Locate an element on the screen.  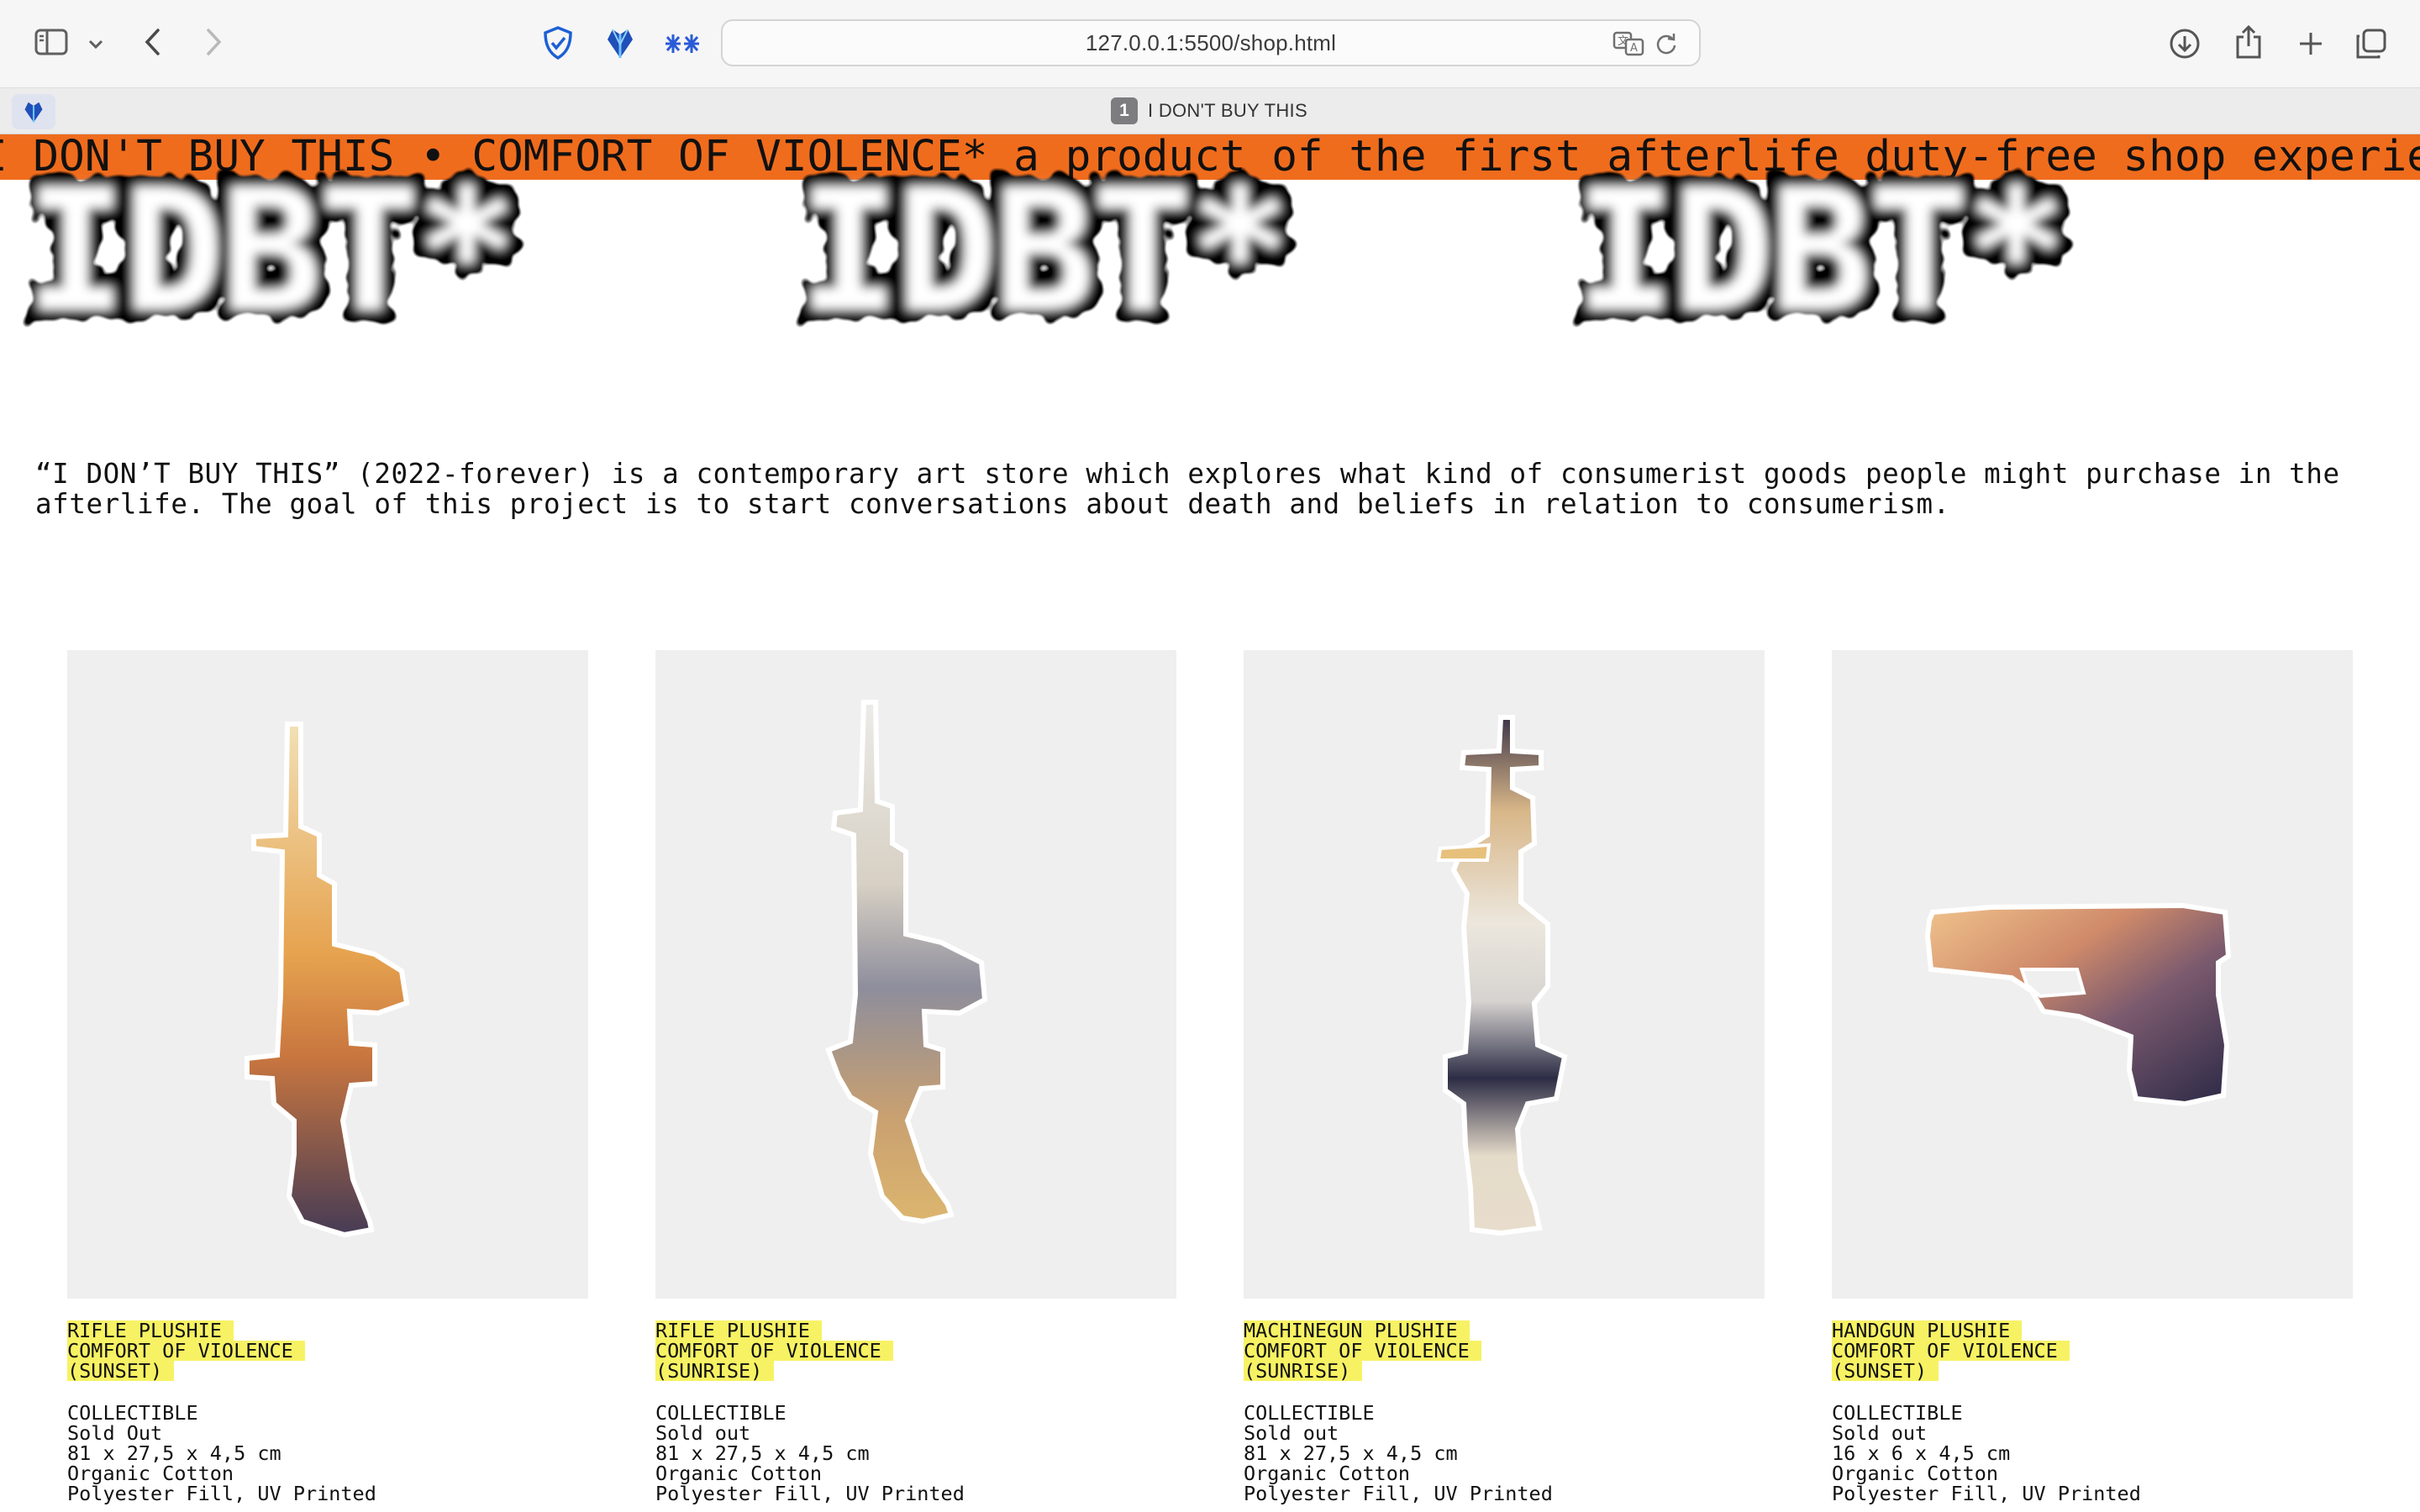
product-status: Sold Out is located at coordinates (115, 1433).